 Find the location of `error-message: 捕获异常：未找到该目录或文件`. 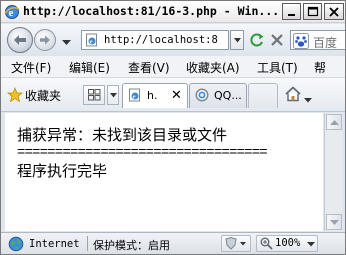

error-message: 捕获异常：未找到该目录或文件 is located at coordinates (122, 135).